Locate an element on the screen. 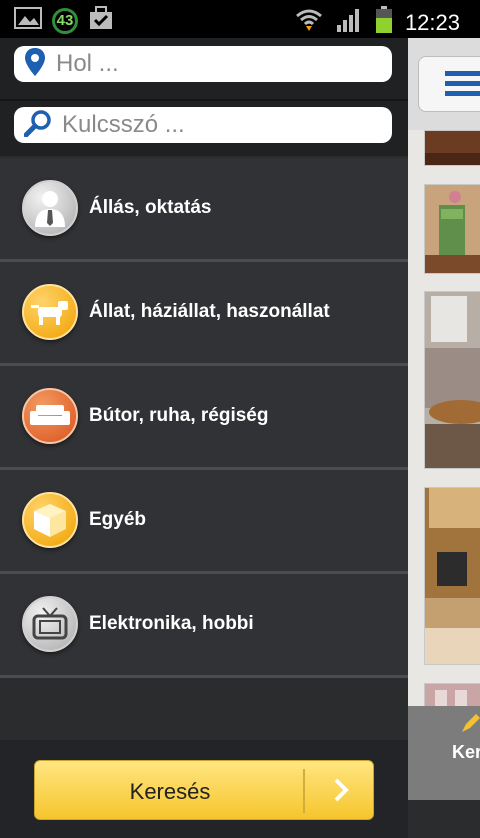  clock: 12:23 is located at coordinates (432, 22).